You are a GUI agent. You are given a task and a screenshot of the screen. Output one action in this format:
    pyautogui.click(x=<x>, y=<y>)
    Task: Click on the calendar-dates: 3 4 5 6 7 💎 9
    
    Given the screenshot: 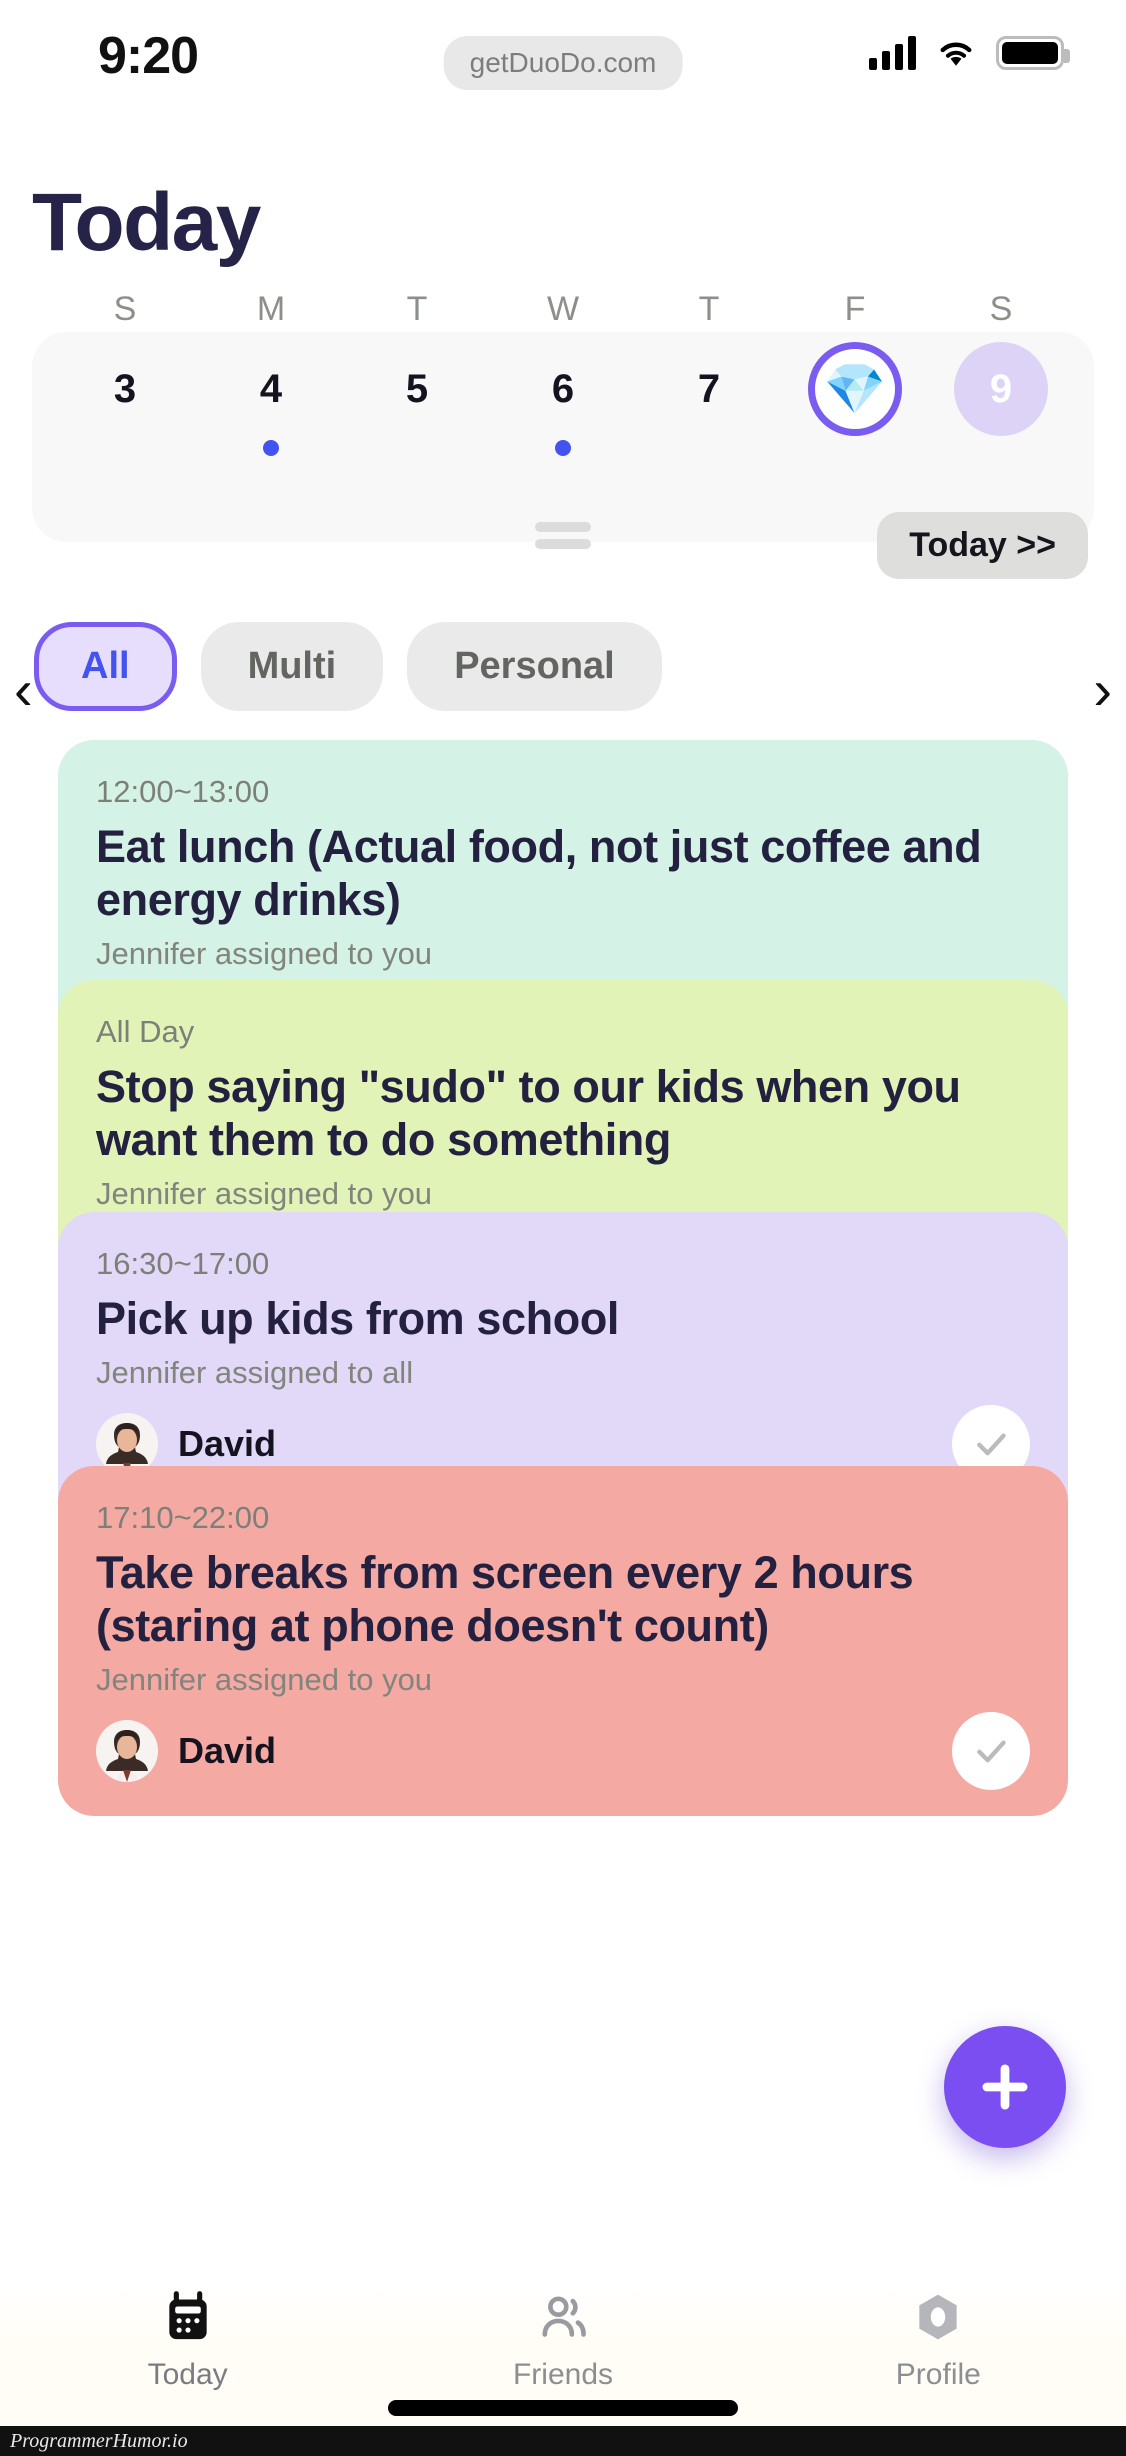 What is the action you would take?
    pyautogui.click(x=563, y=402)
    